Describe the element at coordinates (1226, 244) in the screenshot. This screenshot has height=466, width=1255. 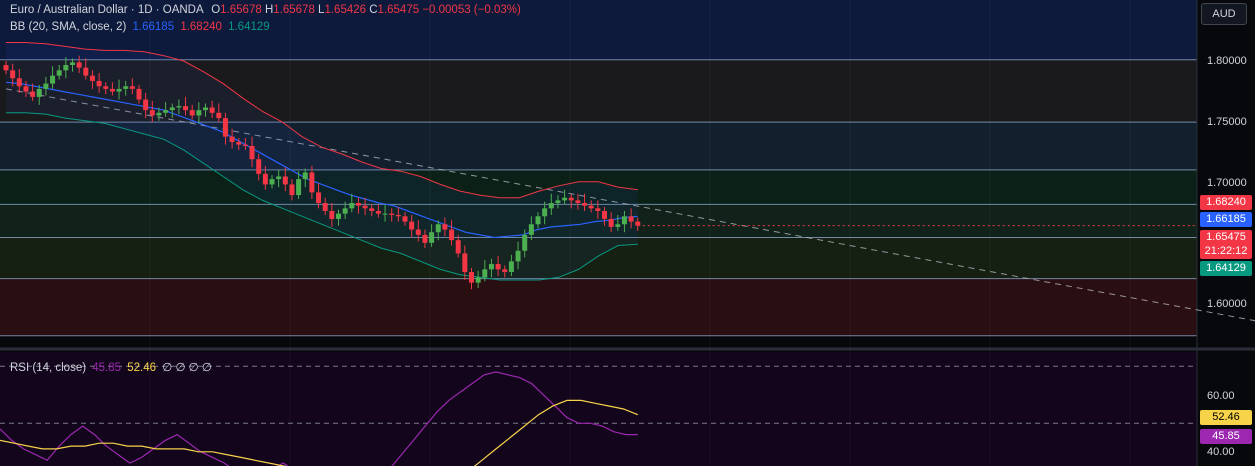
I see `close-price-tag: 1.65475 21:22:12` at that location.